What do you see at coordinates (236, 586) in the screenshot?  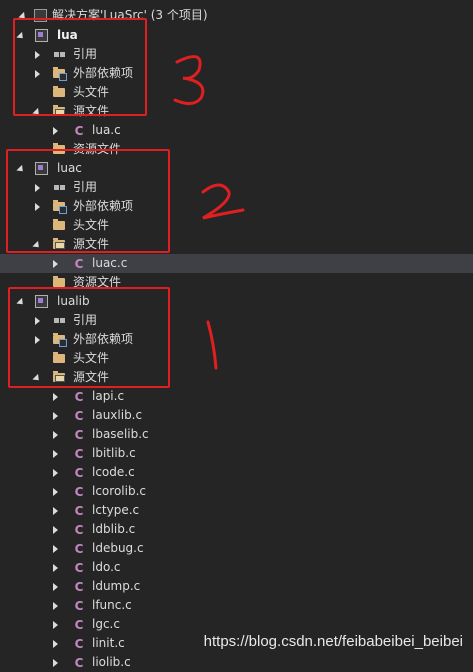 I see `file-item: Cldump.c` at bounding box center [236, 586].